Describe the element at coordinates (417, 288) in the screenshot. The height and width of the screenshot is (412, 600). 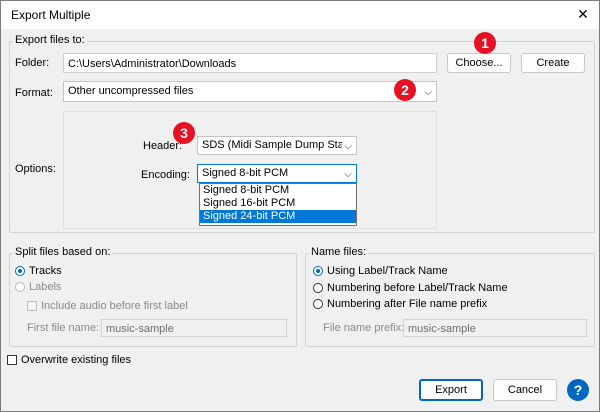
I see `numbering-before-text: Numbering before Label/Track Name` at that location.